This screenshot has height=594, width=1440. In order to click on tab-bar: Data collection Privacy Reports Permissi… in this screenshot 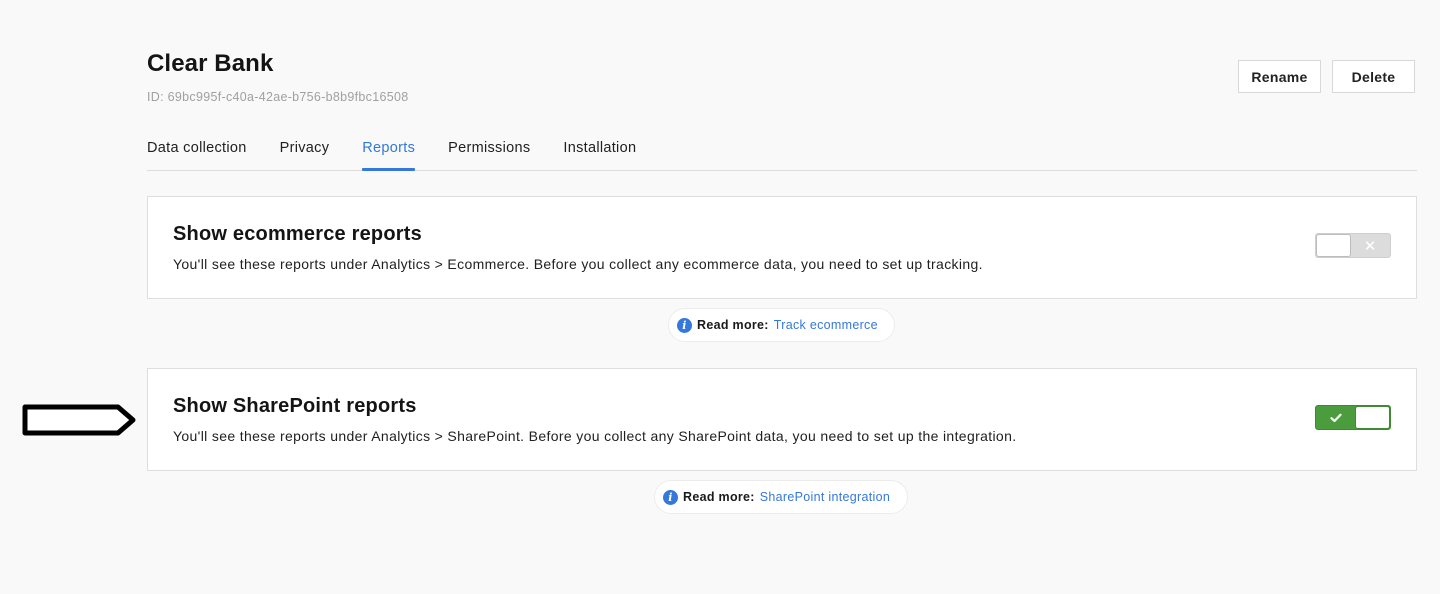, I will do `click(782, 153)`.